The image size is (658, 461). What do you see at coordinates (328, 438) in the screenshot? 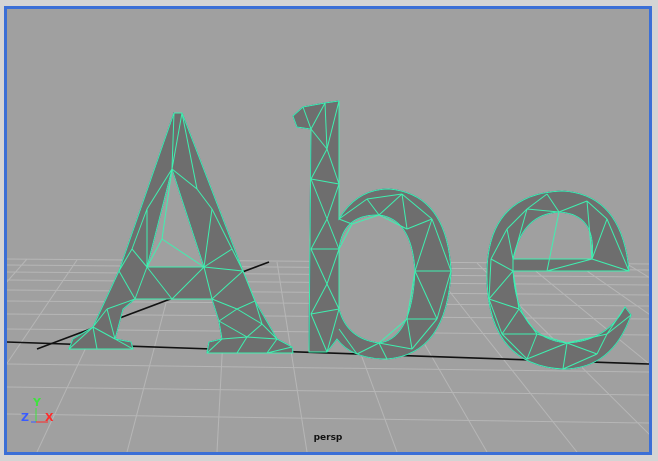
I see `camera-name-label: persp` at bounding box center [328, 438].